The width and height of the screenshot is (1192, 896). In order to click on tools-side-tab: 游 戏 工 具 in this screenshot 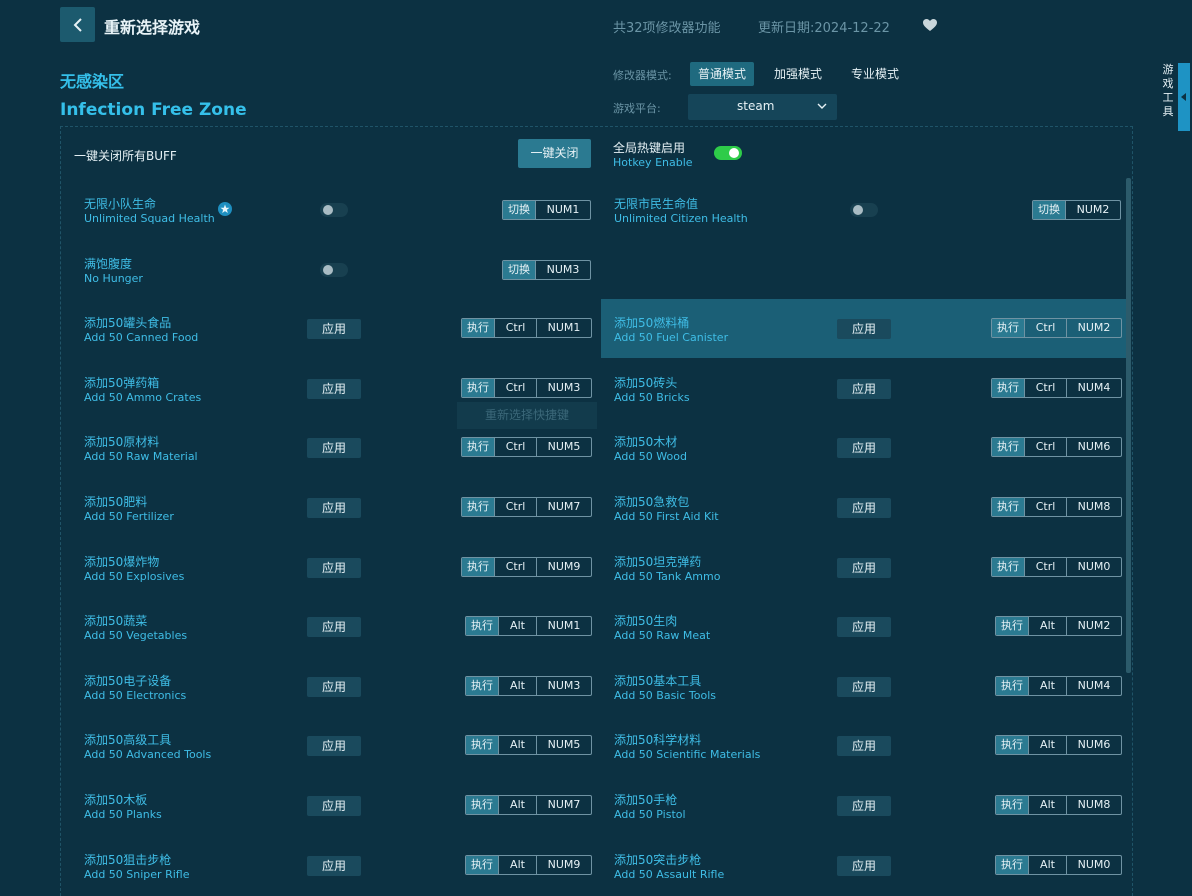, I will do `click(1168, 96)`.